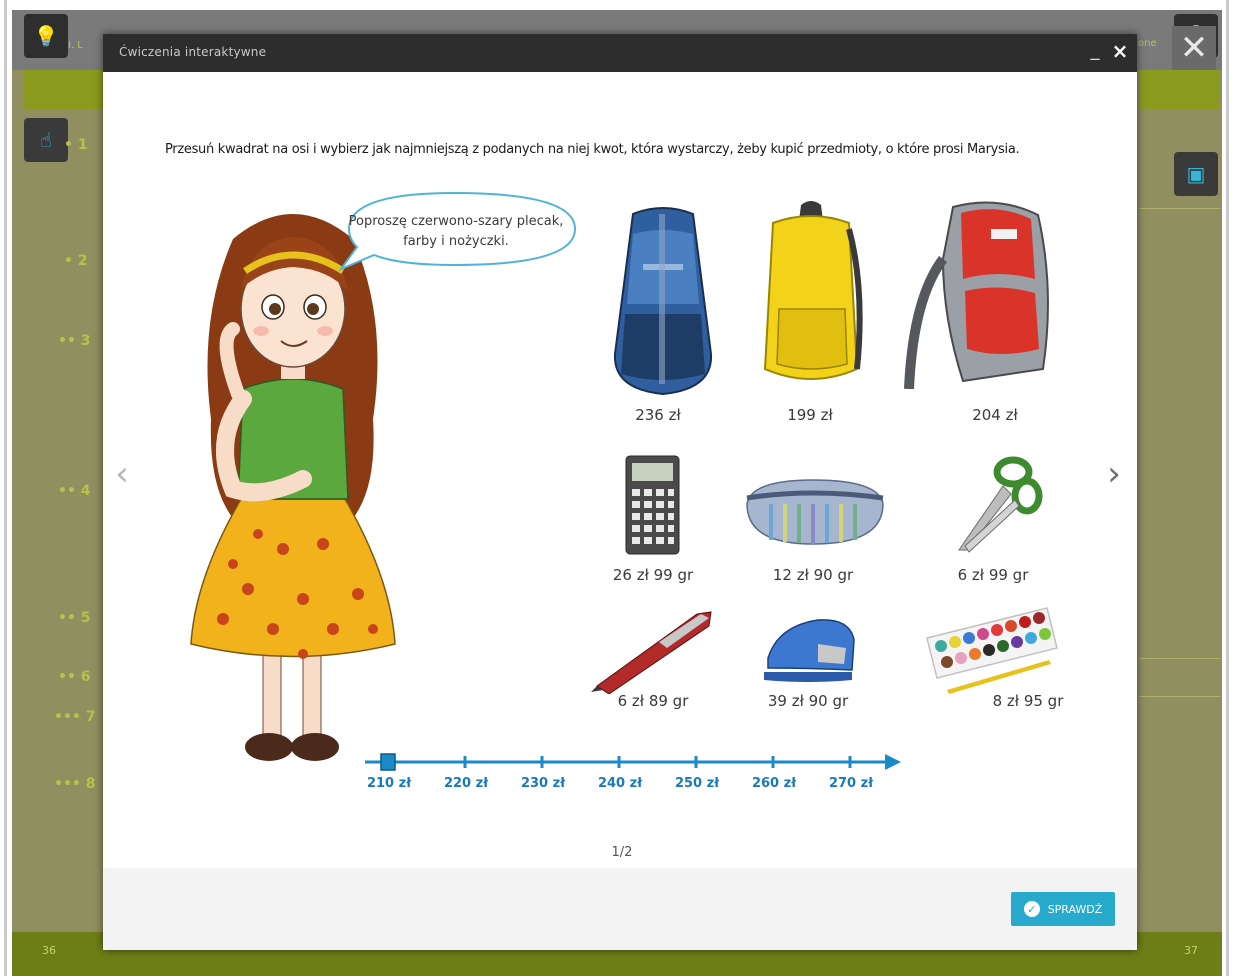  Describe the element at coordinates (74, 677) in the screenshot. I see `app-section-number: •• 6` at that location.